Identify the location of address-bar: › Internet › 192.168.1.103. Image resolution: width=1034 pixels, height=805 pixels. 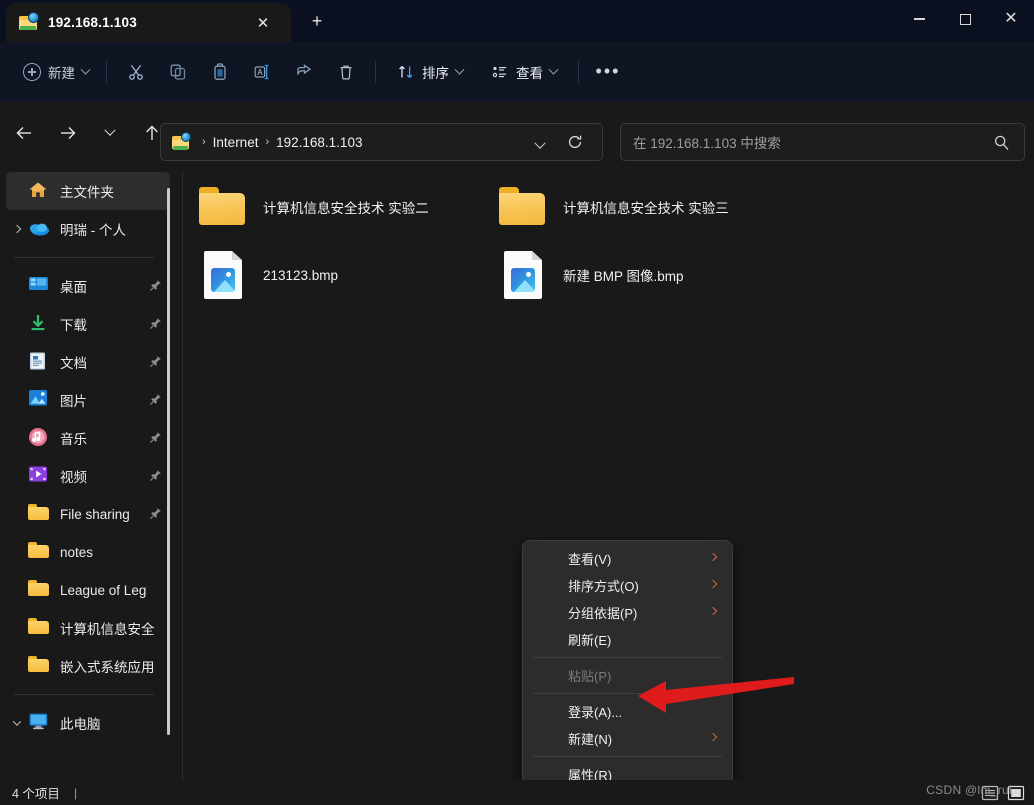
(381, 142).